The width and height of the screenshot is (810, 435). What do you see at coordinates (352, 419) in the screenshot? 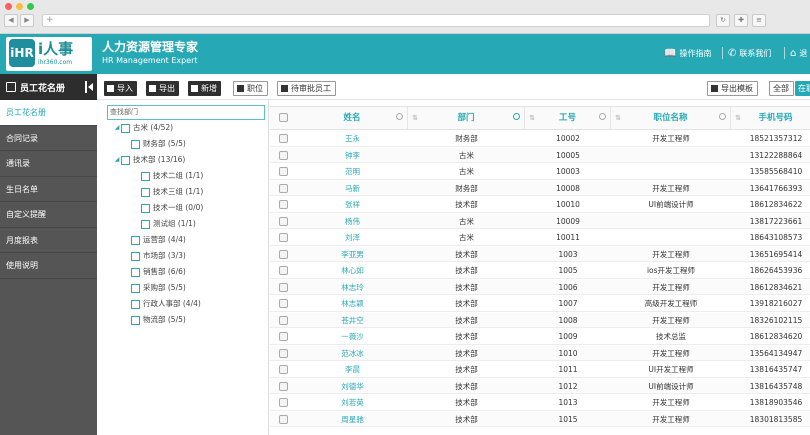
I see `cell-name: 周星驰` at bounding box center [352, 419].